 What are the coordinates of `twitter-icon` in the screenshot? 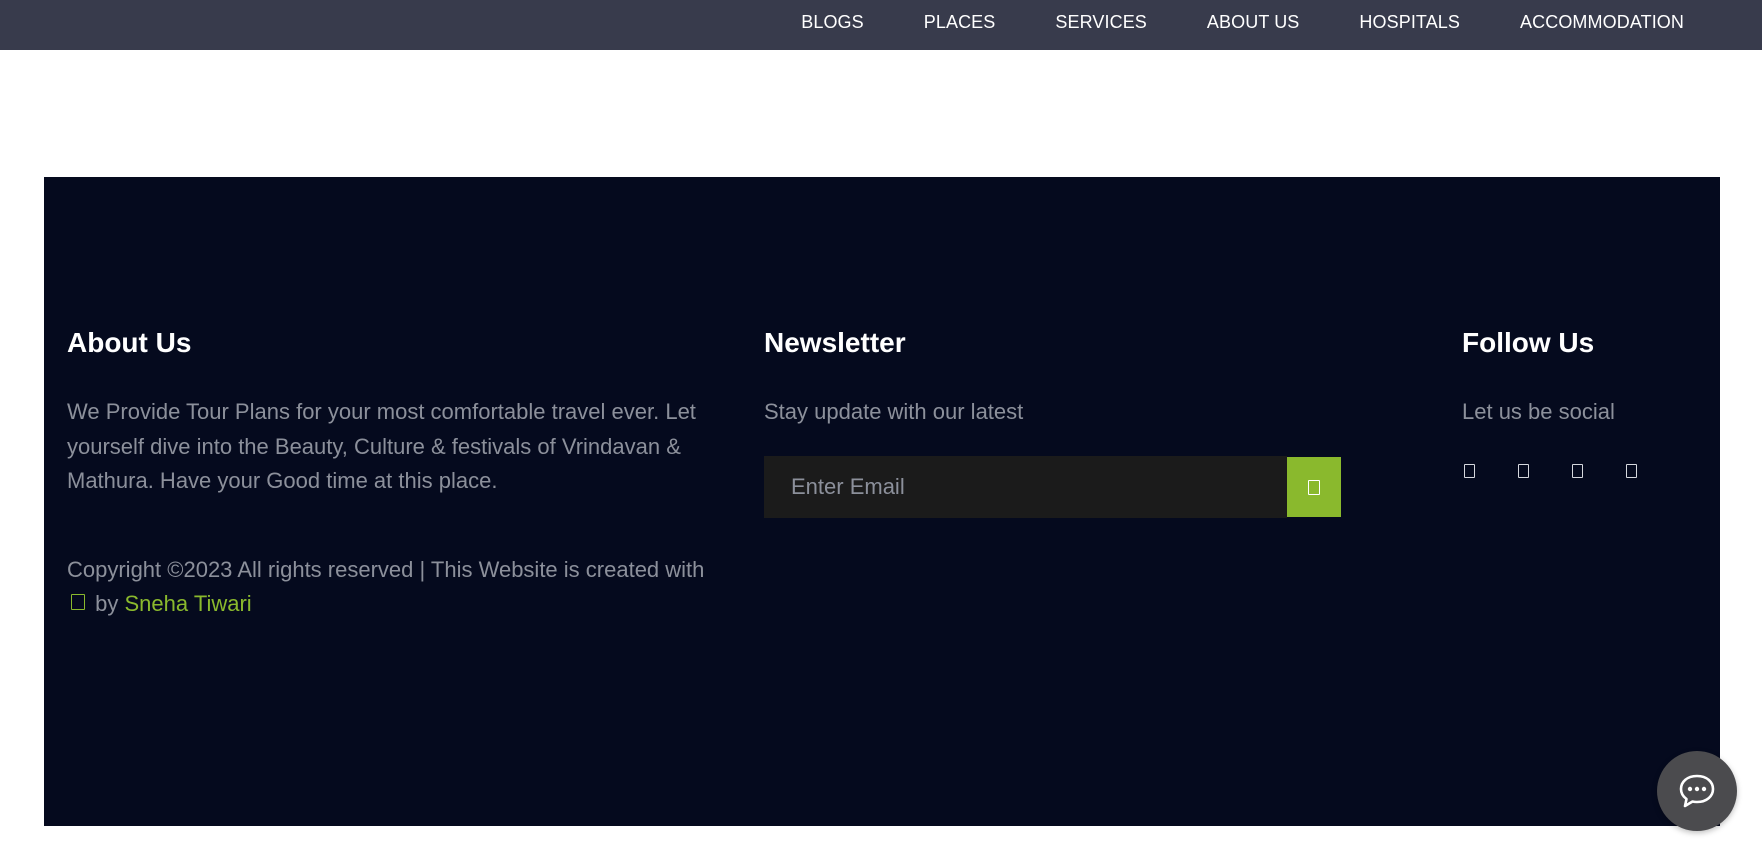 It's located at (1523, 471).